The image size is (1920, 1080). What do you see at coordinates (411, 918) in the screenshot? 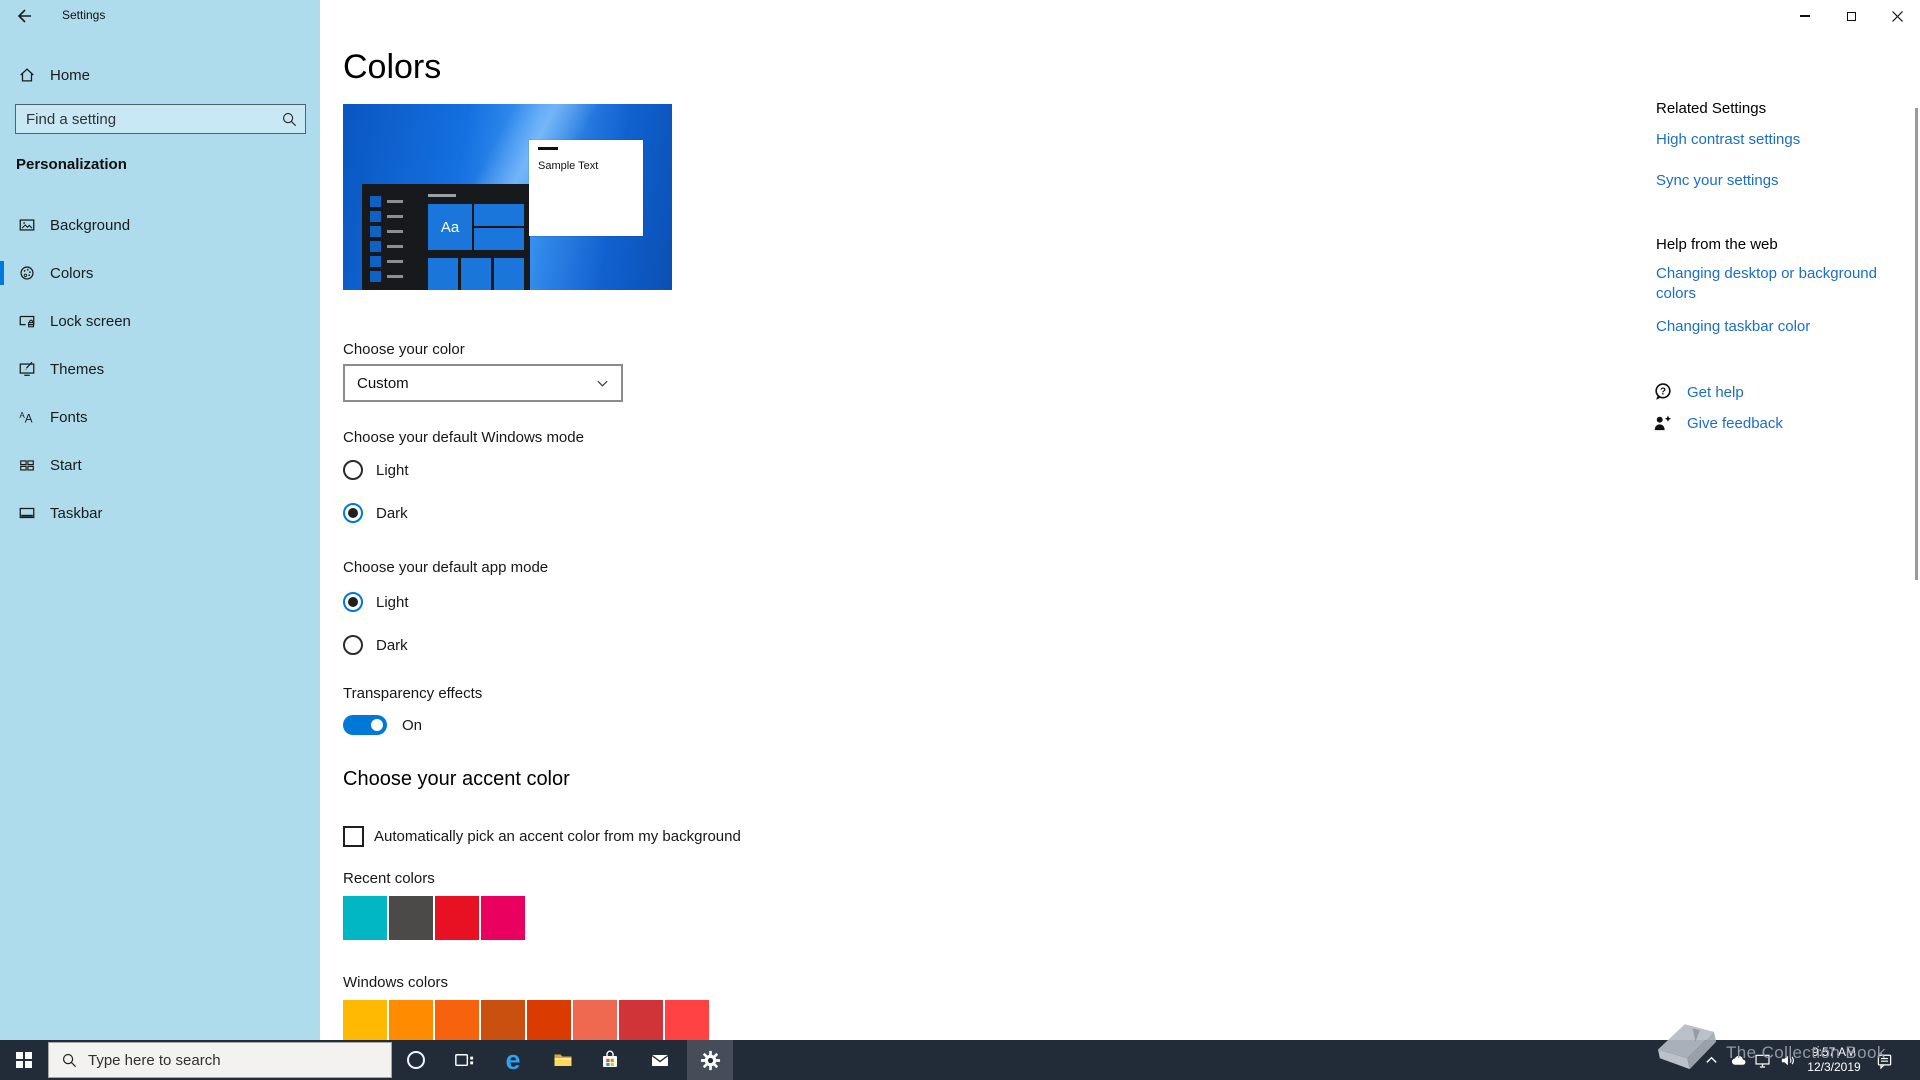
I see `color-swatch-gray` at bounding box center [411, 918].